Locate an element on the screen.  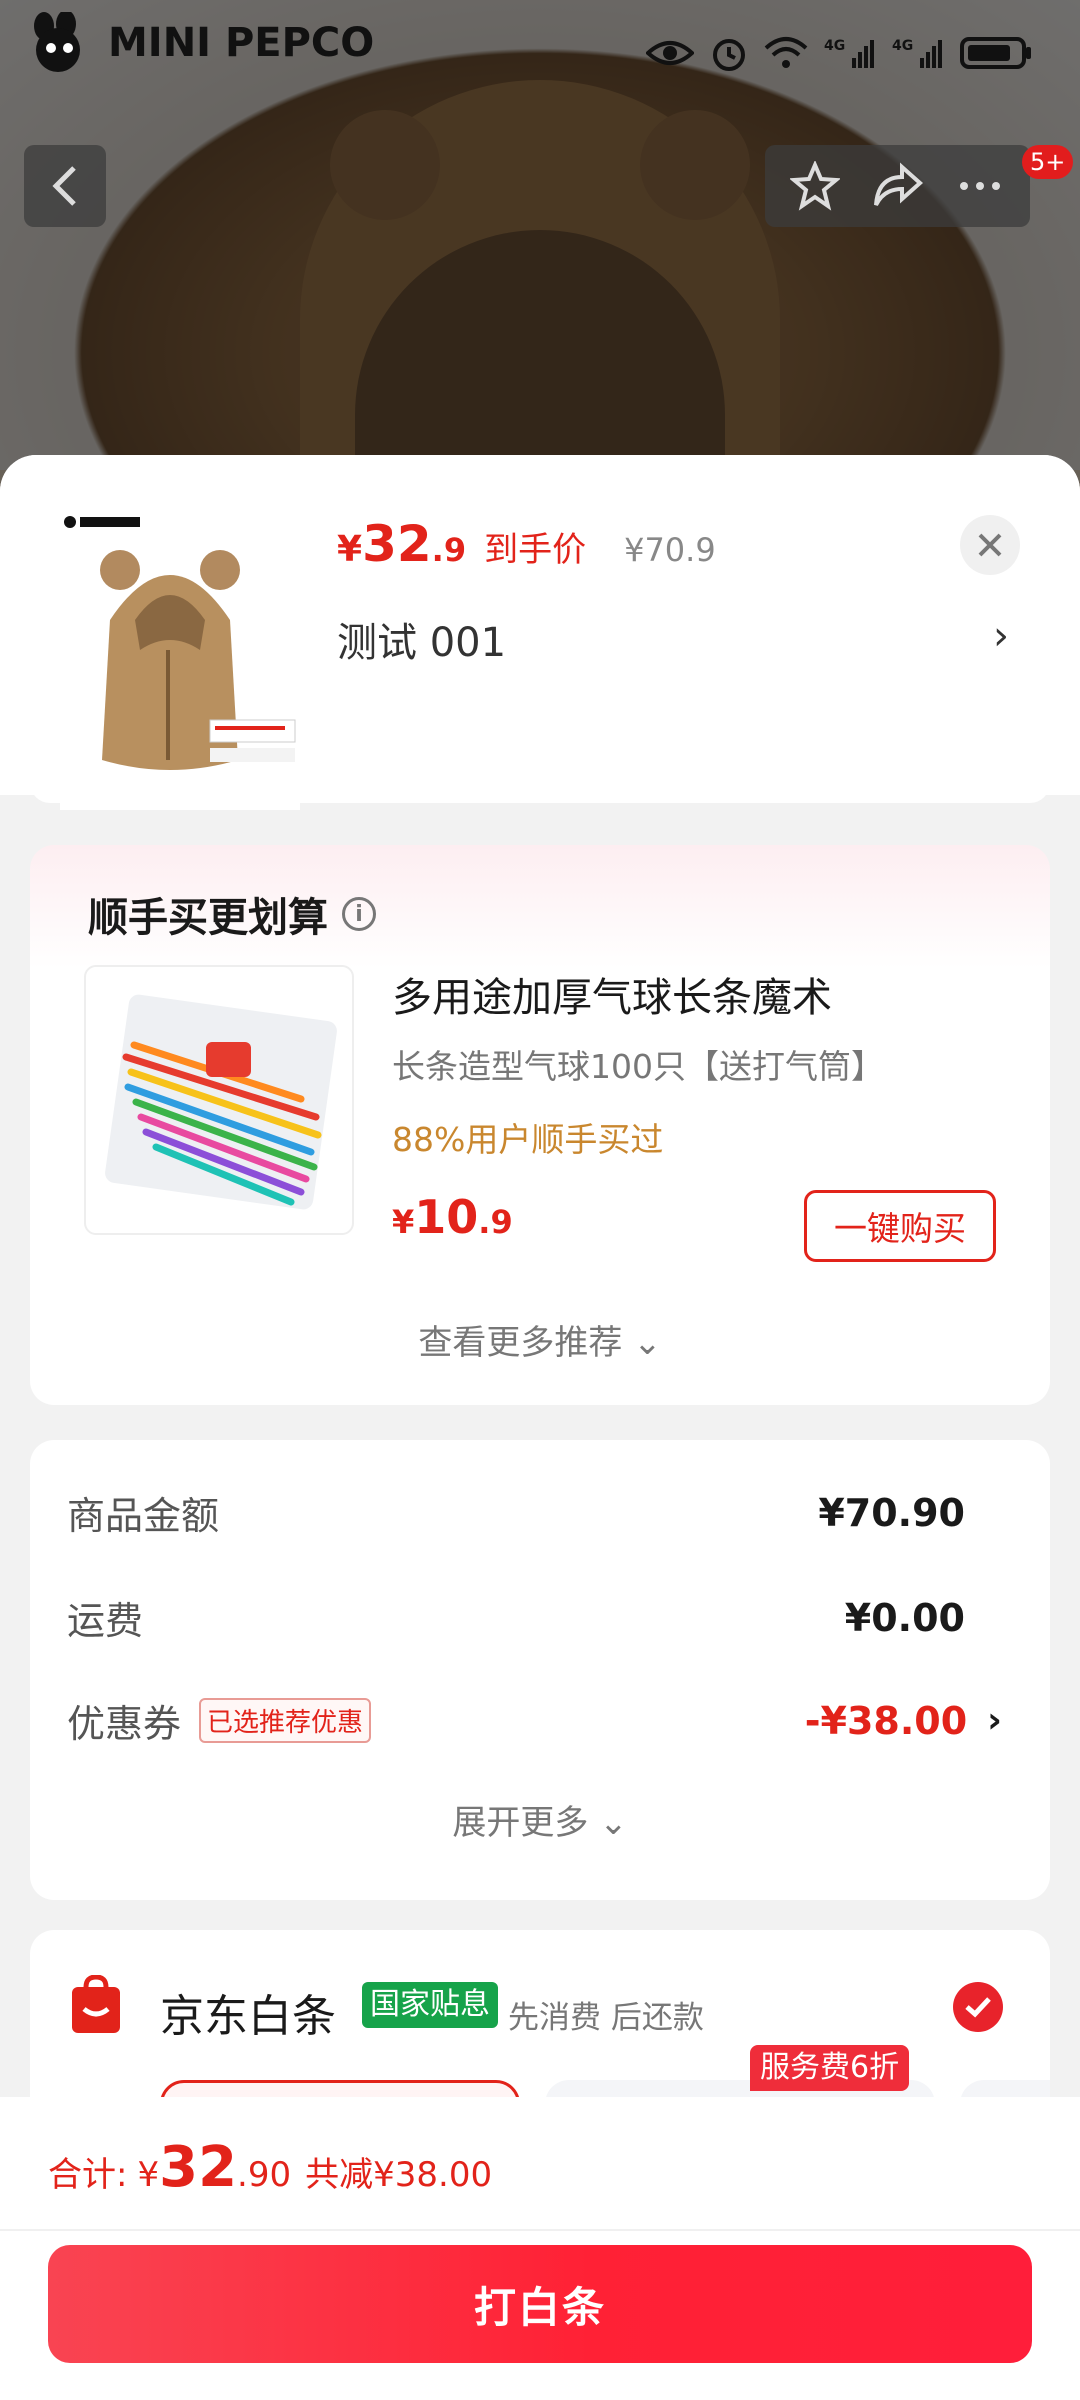
info-icon: i is located at coordinates (359, 914).